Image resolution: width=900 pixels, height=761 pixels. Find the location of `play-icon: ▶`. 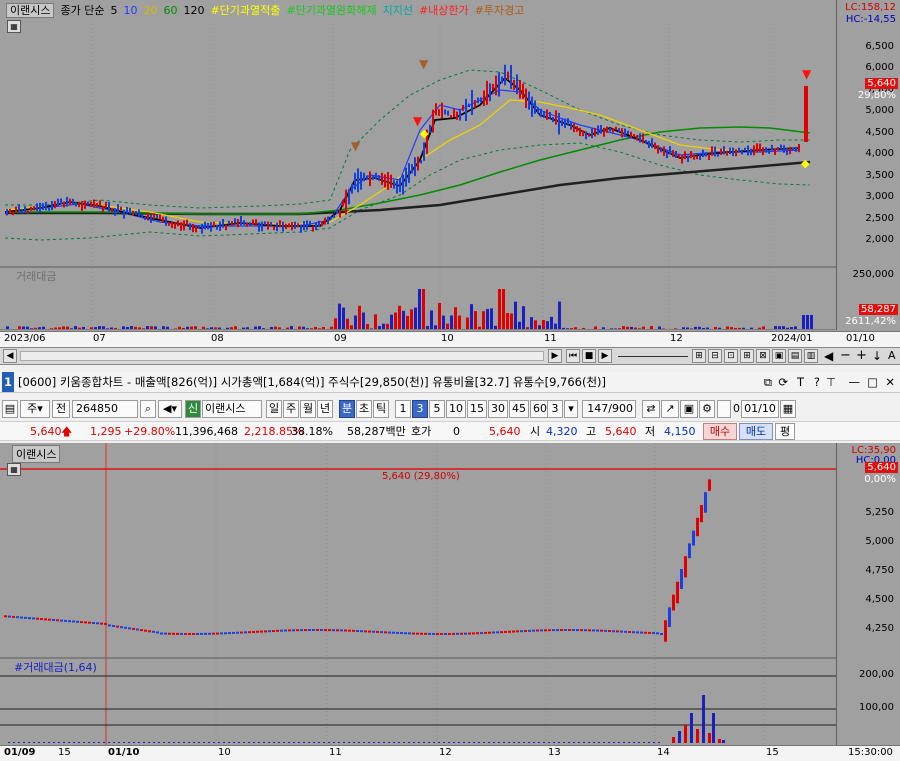

play-icon: ▶ is located at coordinates (605, 356).